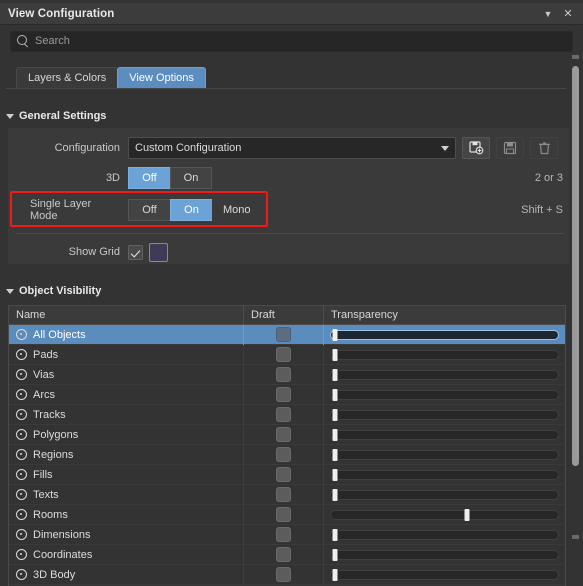 This screenshot has width=583, height=586. Describe the element at coordinates (53, 116) in the screenshot. I see `general-settings-section-header: General Settings` at that location.